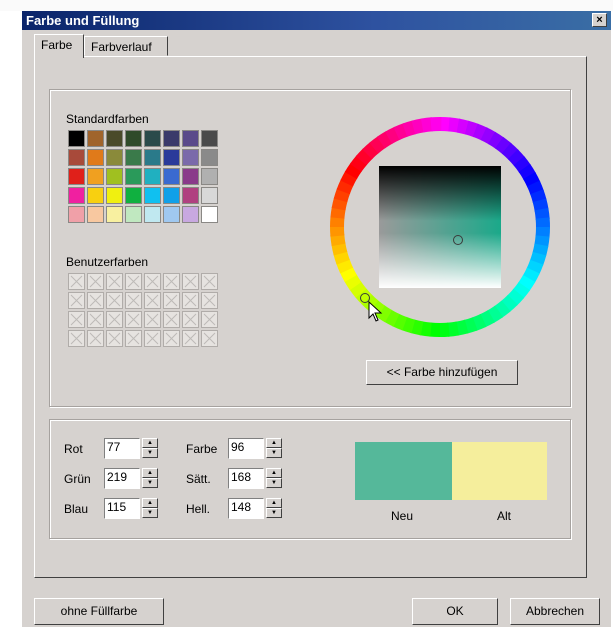 This screenshot has width=613, height=627. I want to click on lightness-input: 148, so click(246, 508).